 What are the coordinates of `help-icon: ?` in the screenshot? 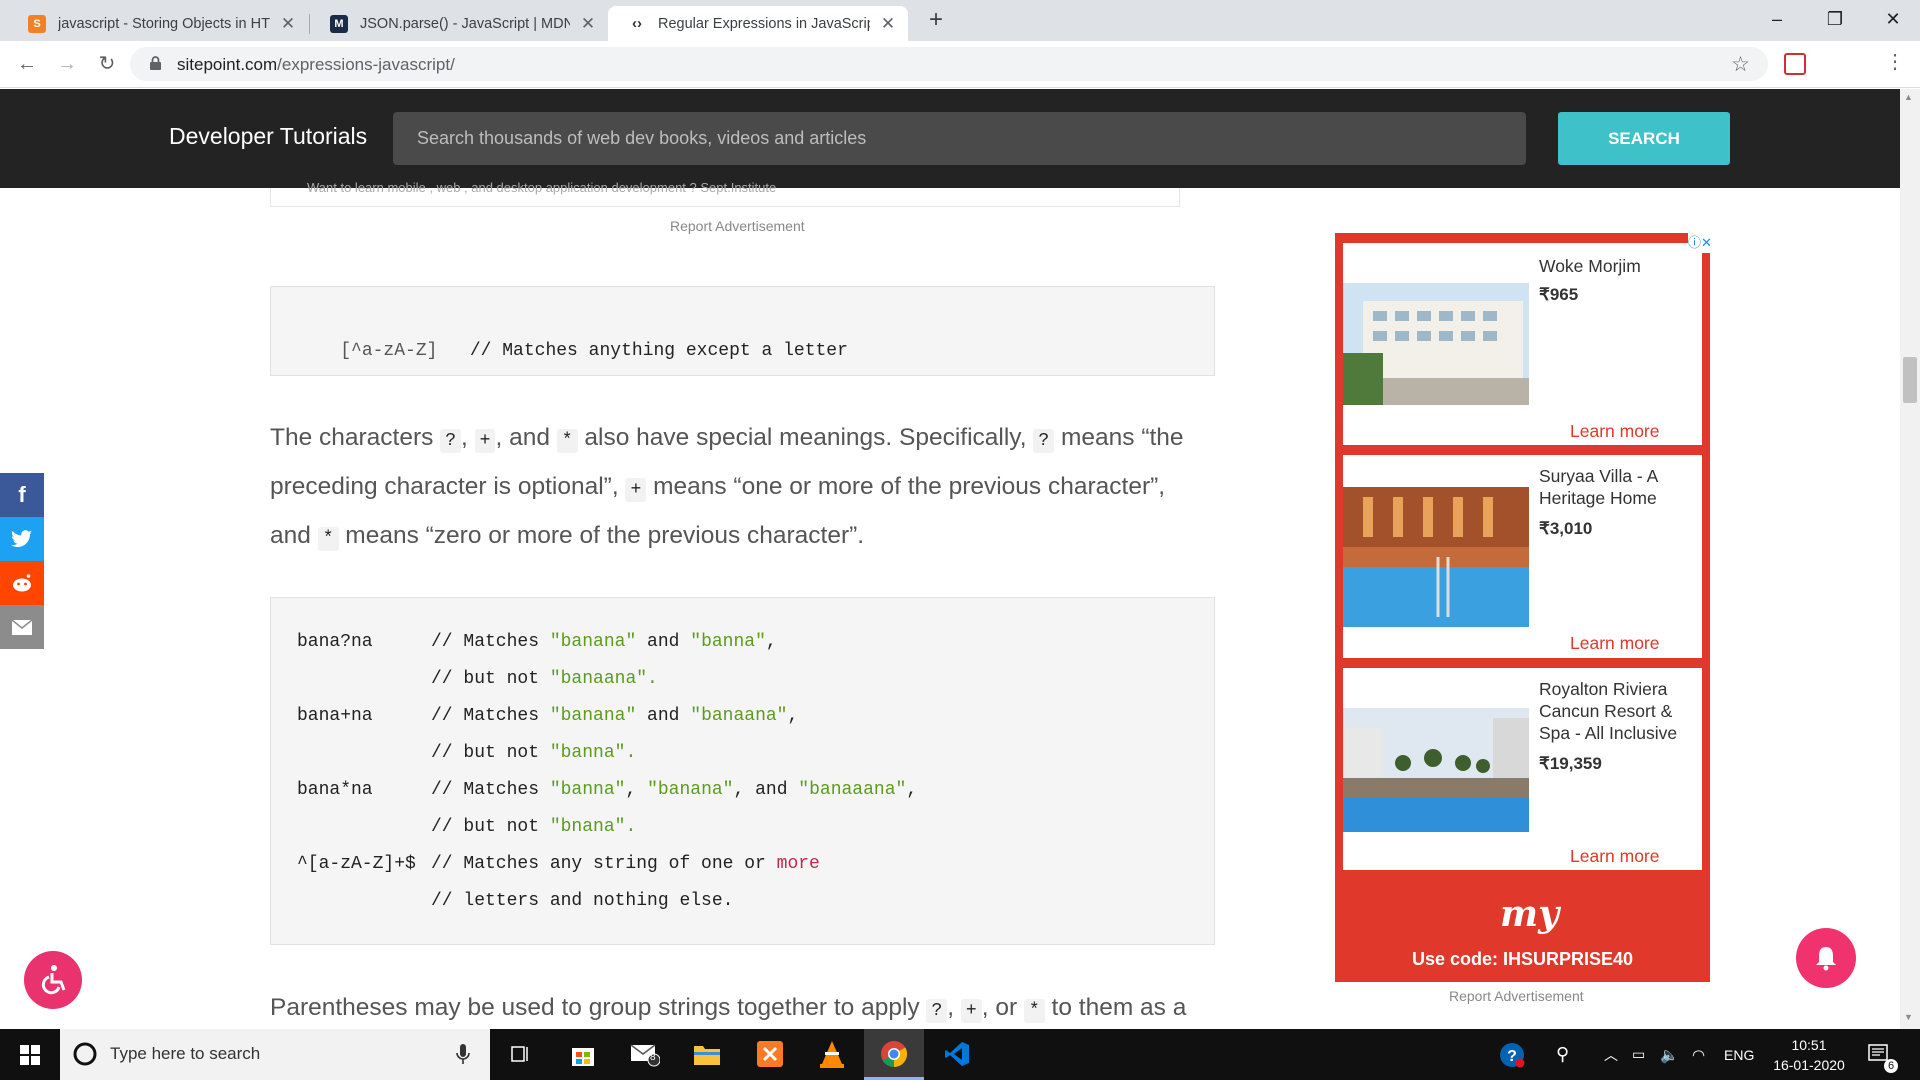 It's located at (1512, 1054).